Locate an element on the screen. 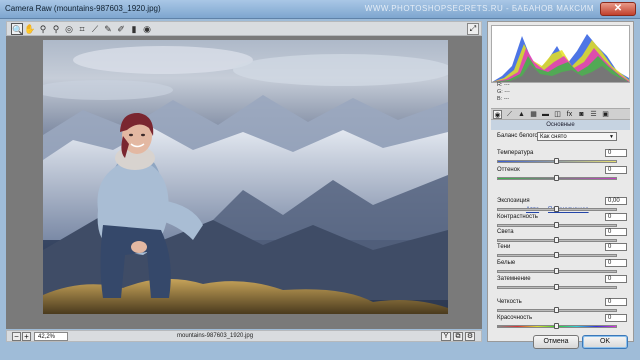 This screenshot has height=360, width=640. settings-icon: ⚙ is located at coordinates (470, 336).